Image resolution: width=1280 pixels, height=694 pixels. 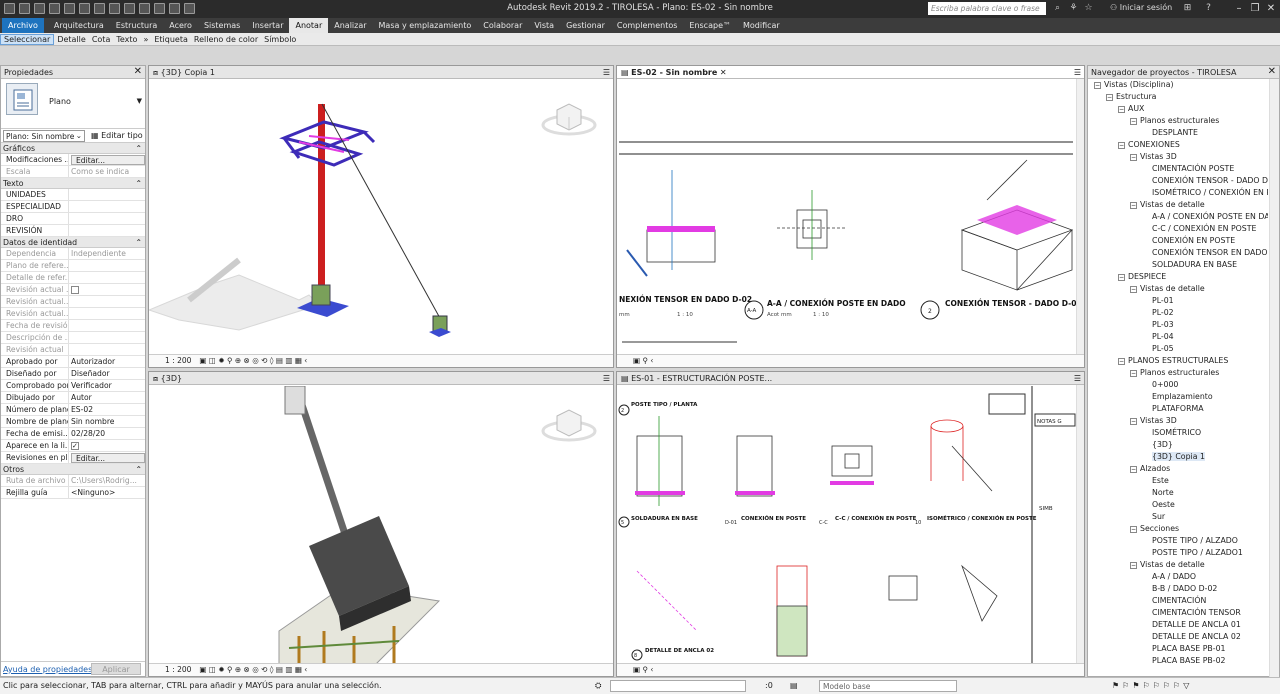 What do you see at coordinates (1178, 505) in the screenshot?
I see `browser-node: Oeste` at bounding box center [1178, 505].